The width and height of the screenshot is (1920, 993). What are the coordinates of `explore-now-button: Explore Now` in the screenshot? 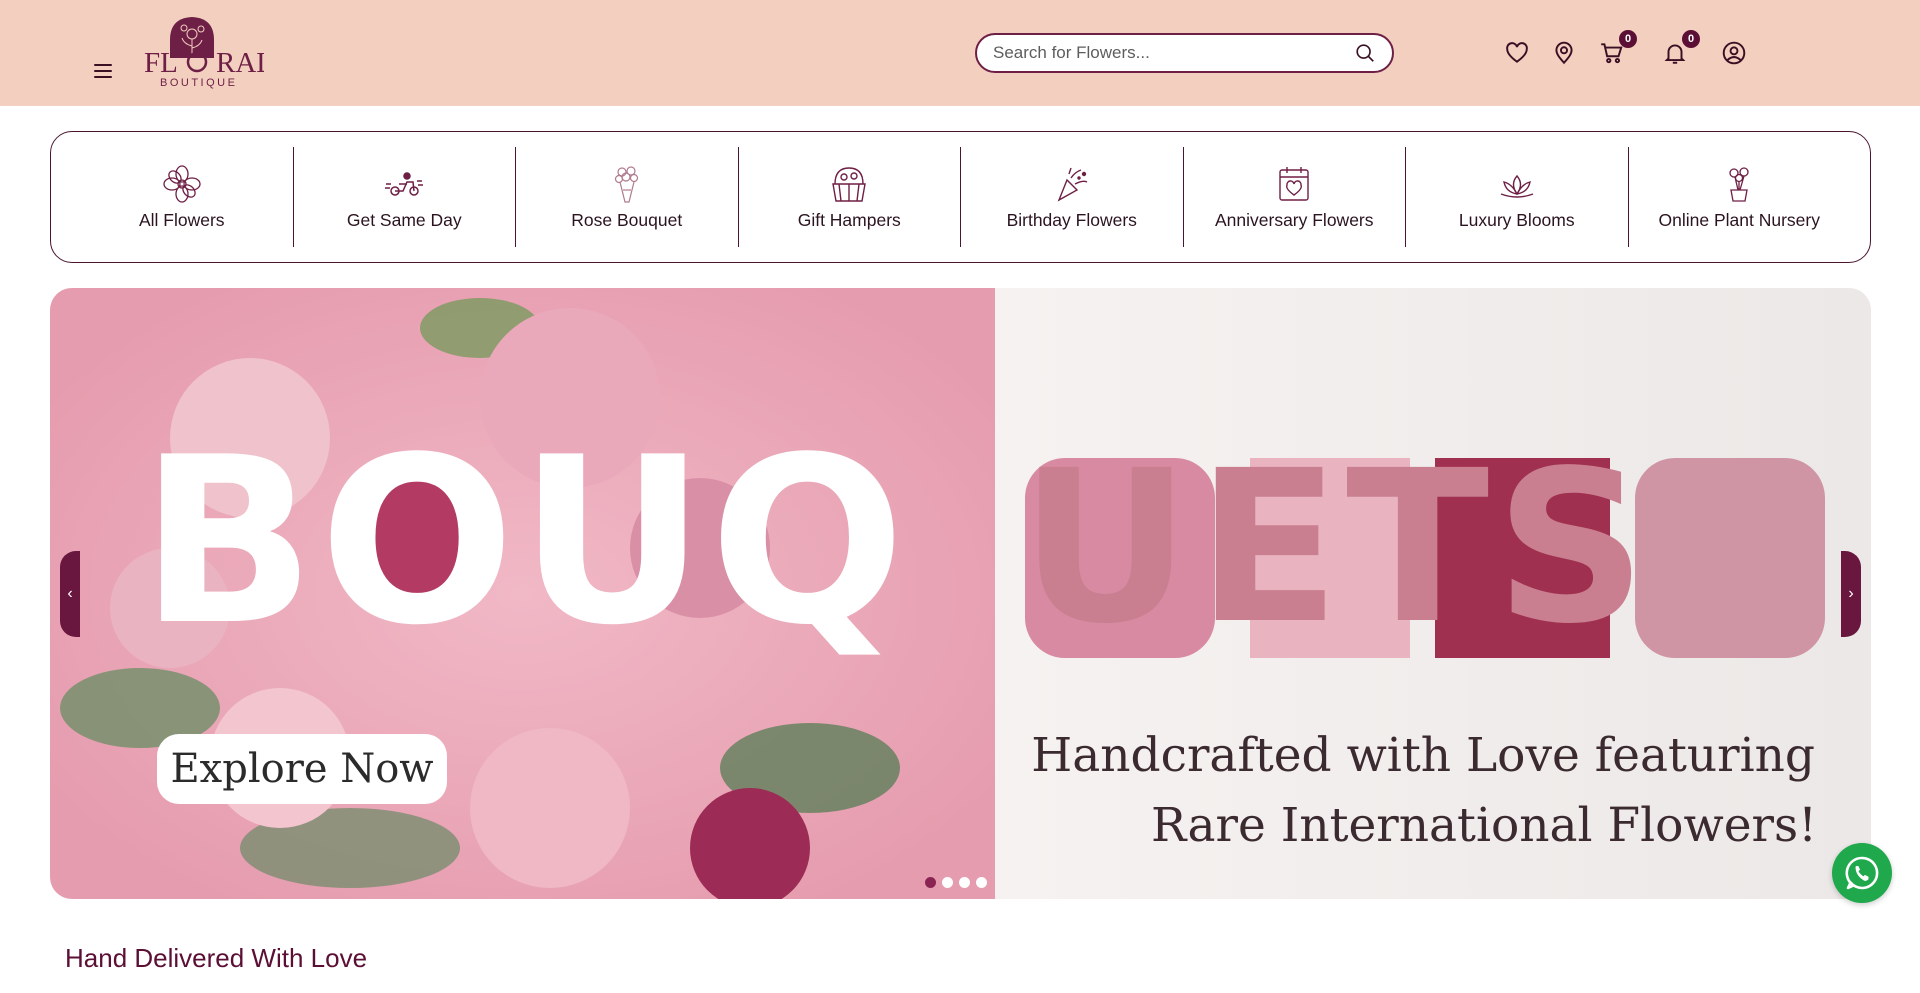 It's located at (302, 769).